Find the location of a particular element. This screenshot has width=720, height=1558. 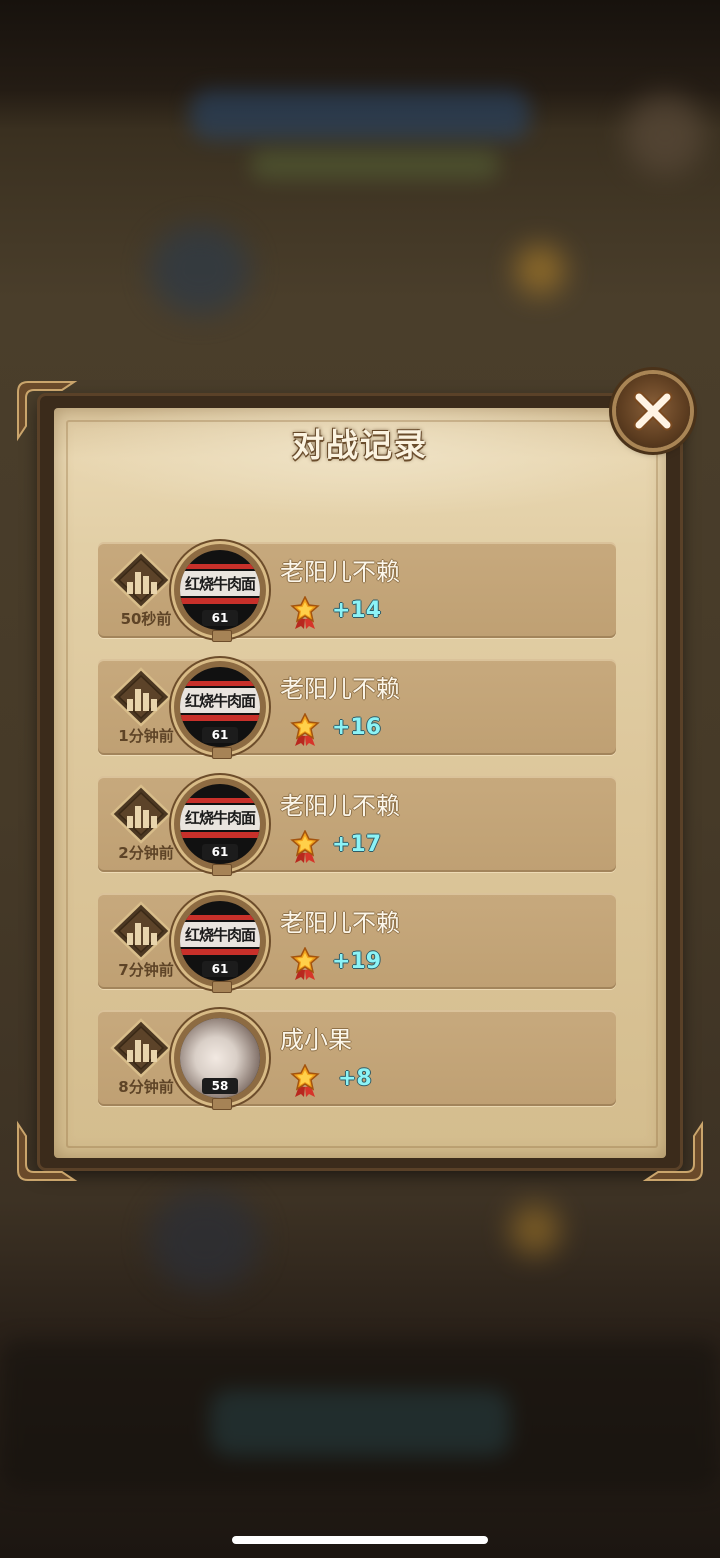

home-indicator is located at coordinates (360, 1540).